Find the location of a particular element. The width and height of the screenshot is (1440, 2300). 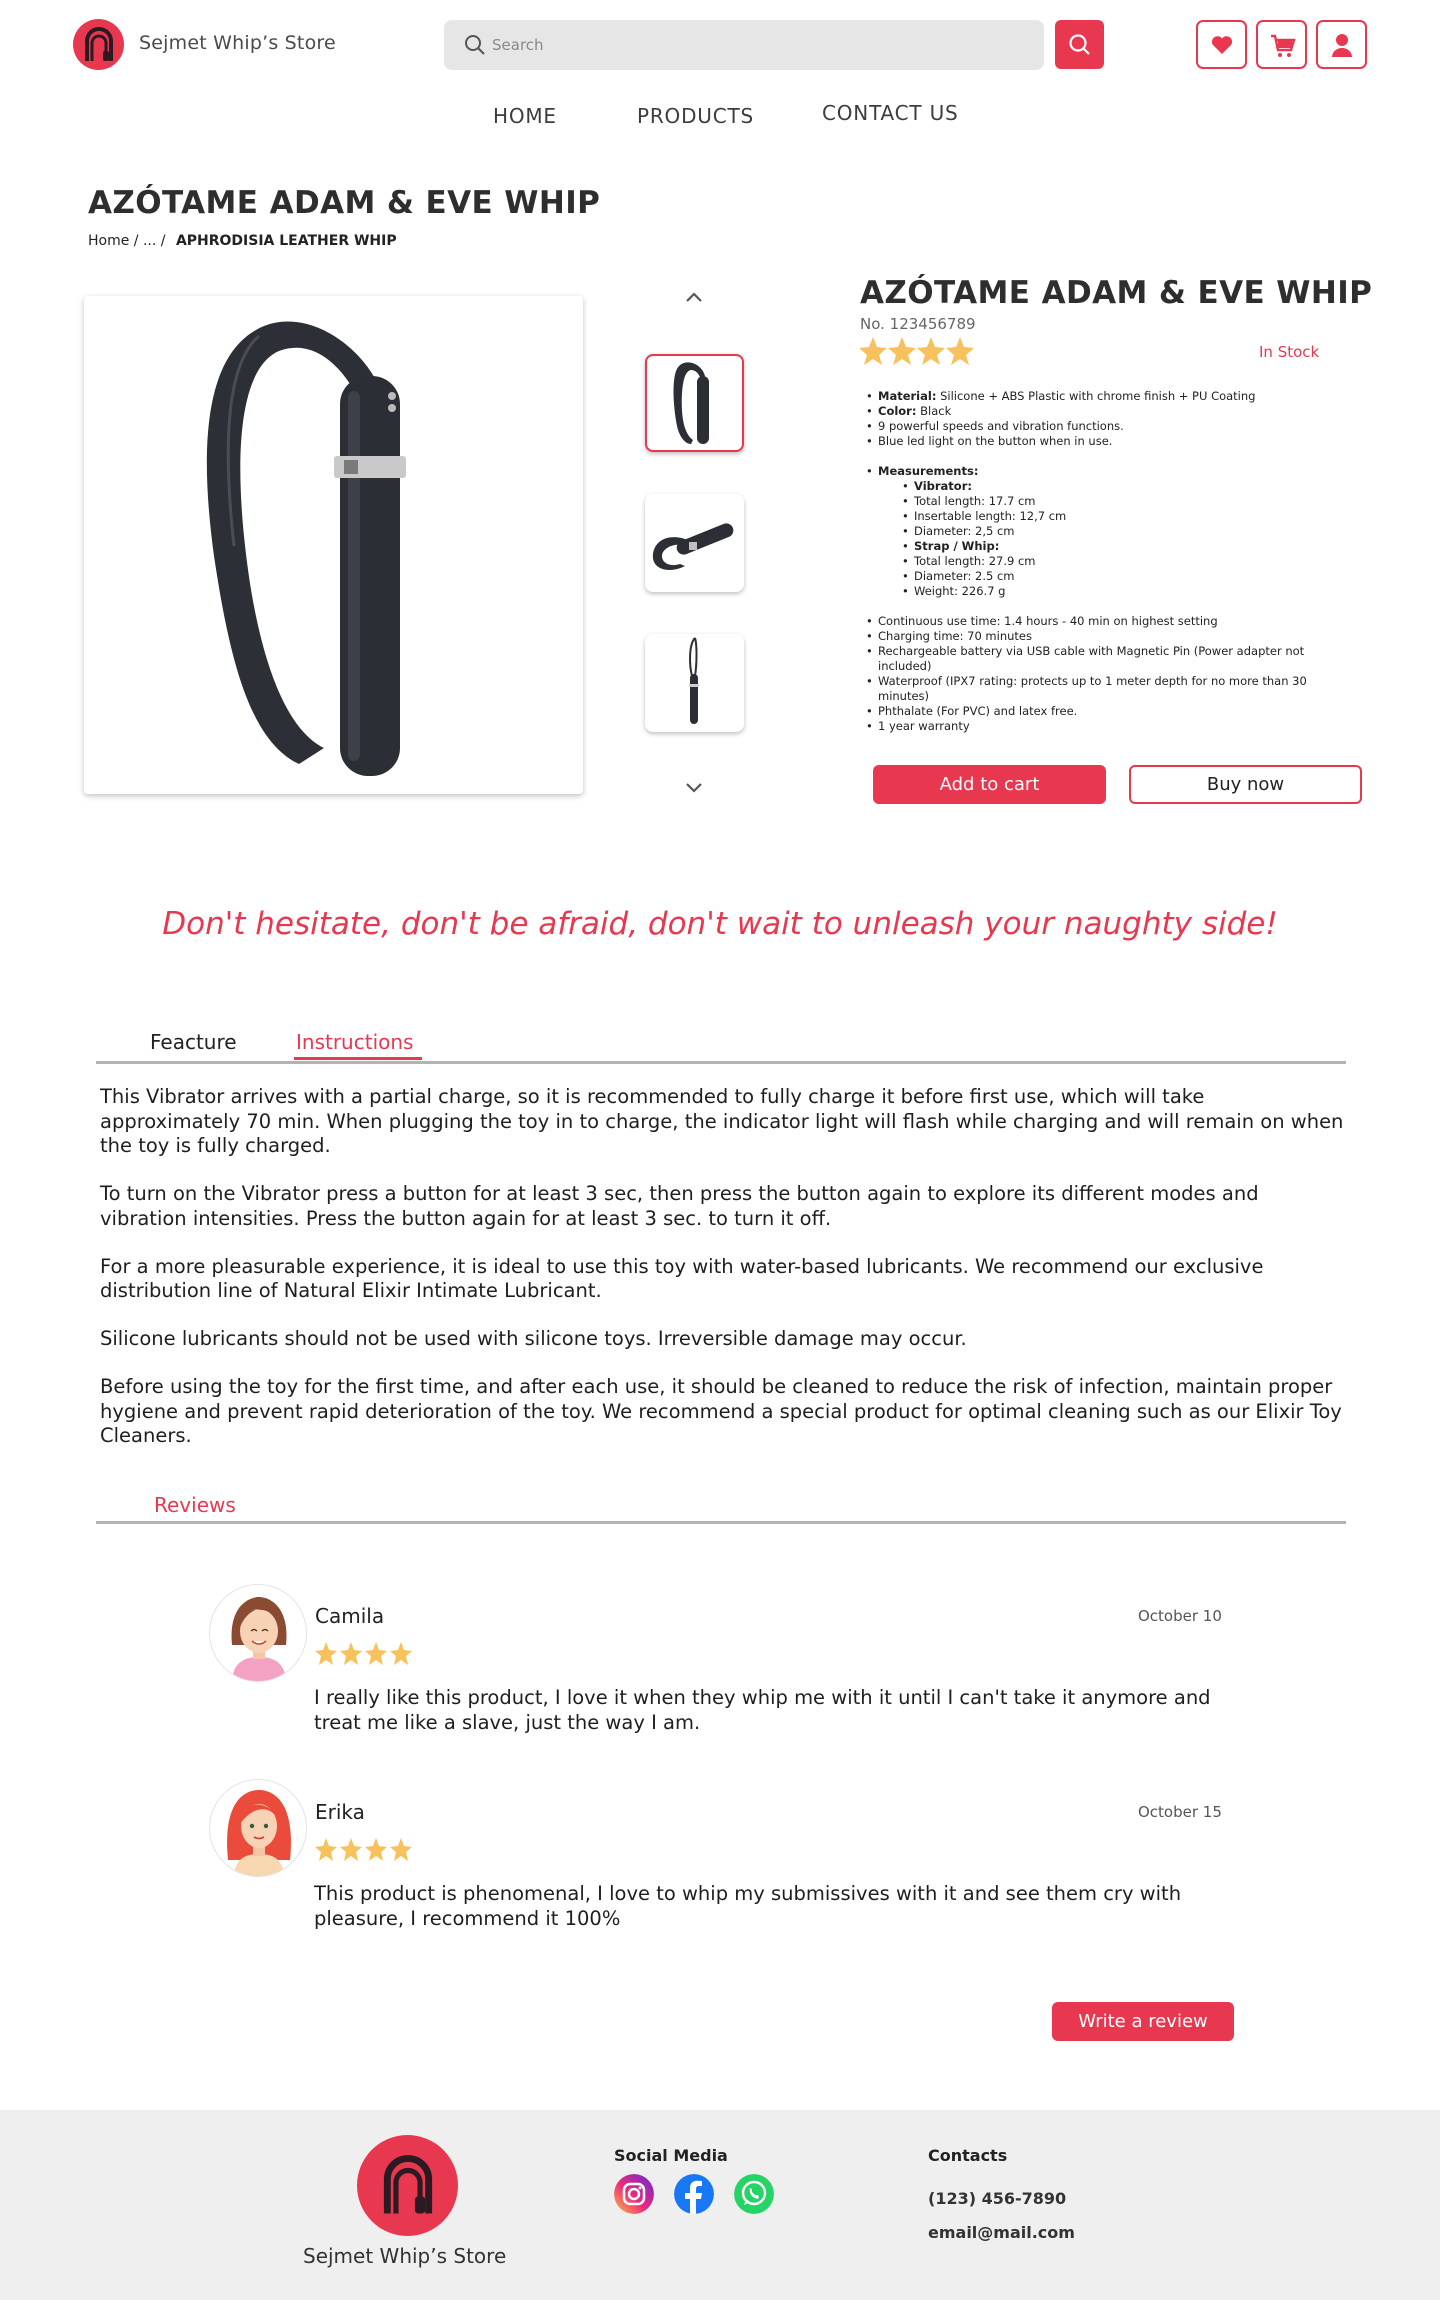

user-icon is located at coordinates (1342, 45).